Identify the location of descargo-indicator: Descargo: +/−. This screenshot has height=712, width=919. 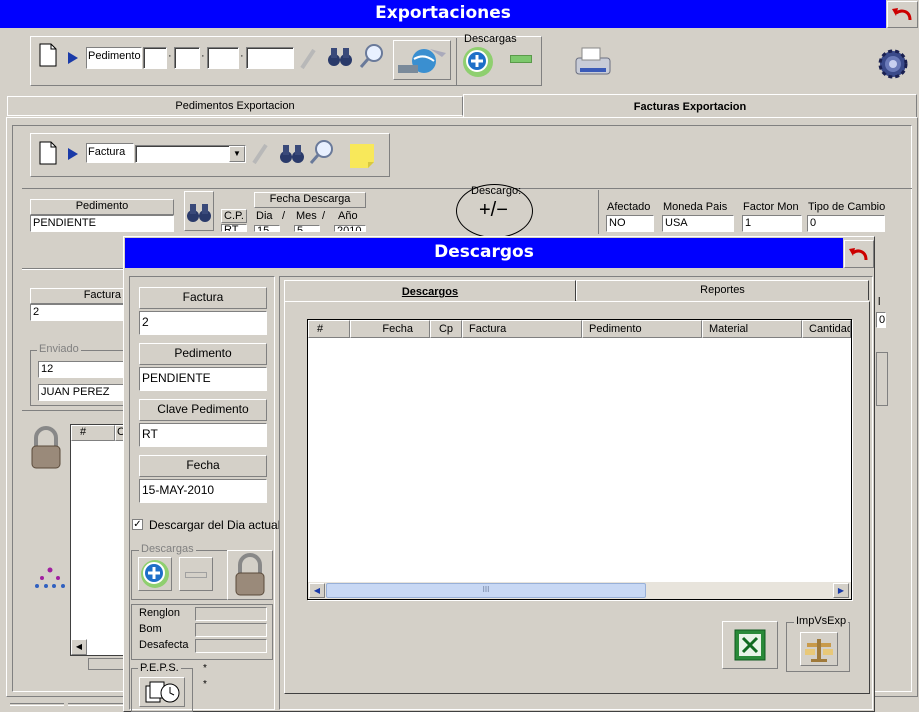
(494, 211).